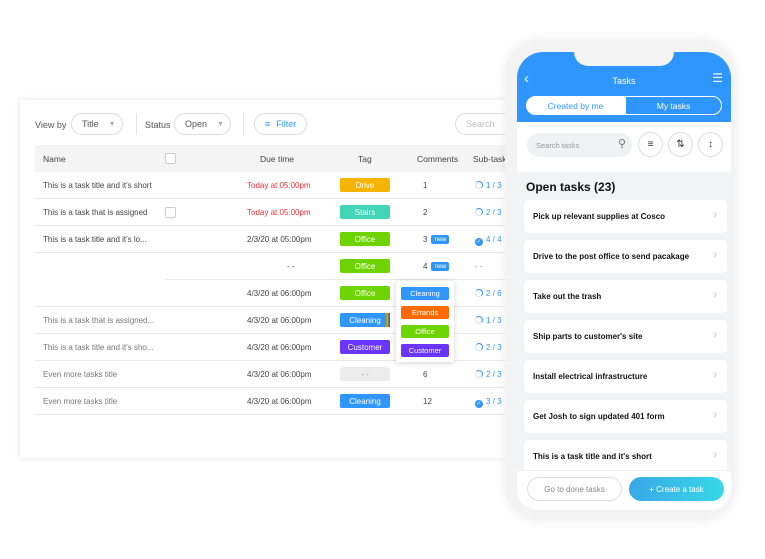 This screenshot has width=765, height=559. What do you see at coordinates (488, 240) in the screenshot?
I see `subtask-progress: ✓ 4 / 4` at bounding box center [488, 240].